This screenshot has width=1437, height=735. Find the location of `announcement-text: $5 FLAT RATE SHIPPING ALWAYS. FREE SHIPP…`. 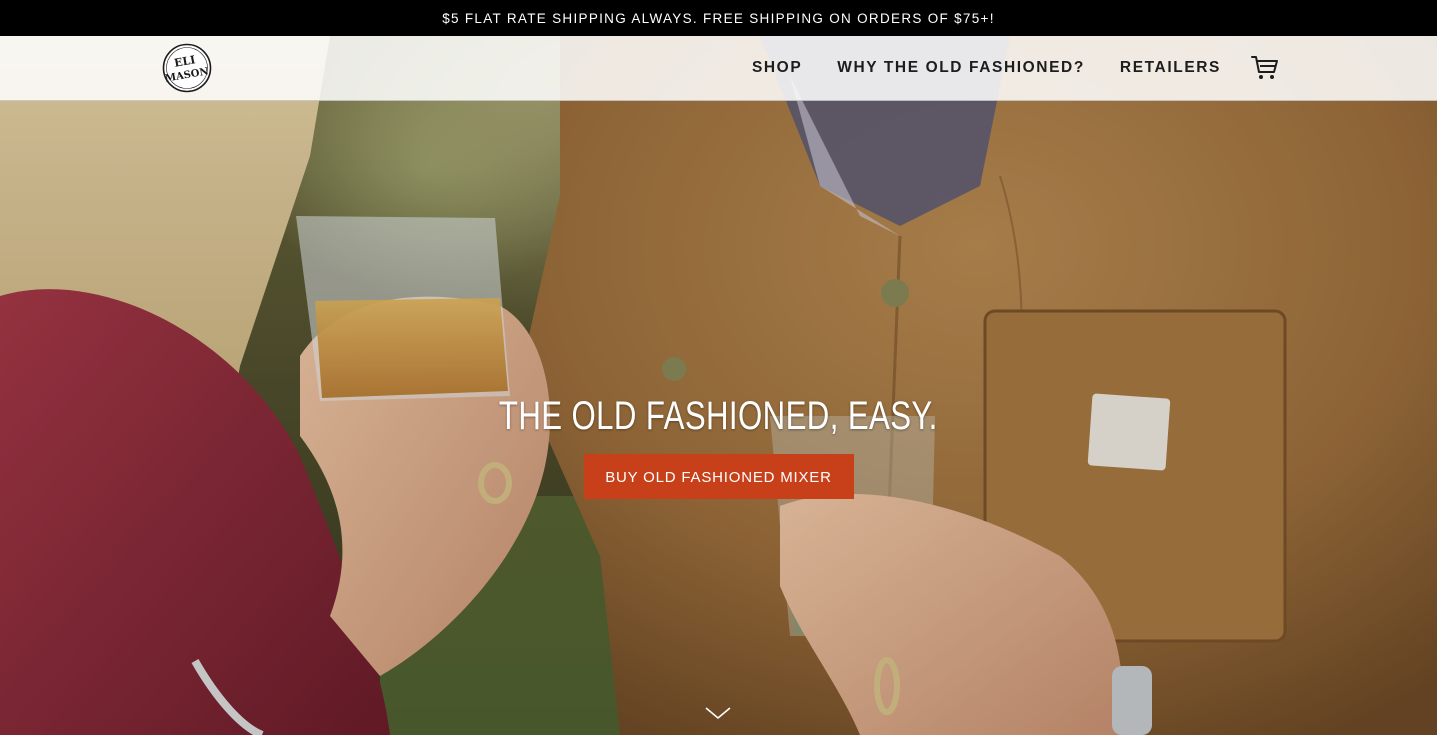

announcement-text: $5 FLAT RATE SHIPPING ALWAYS. FREE SHIPP… is located at coordinates (718, 18).